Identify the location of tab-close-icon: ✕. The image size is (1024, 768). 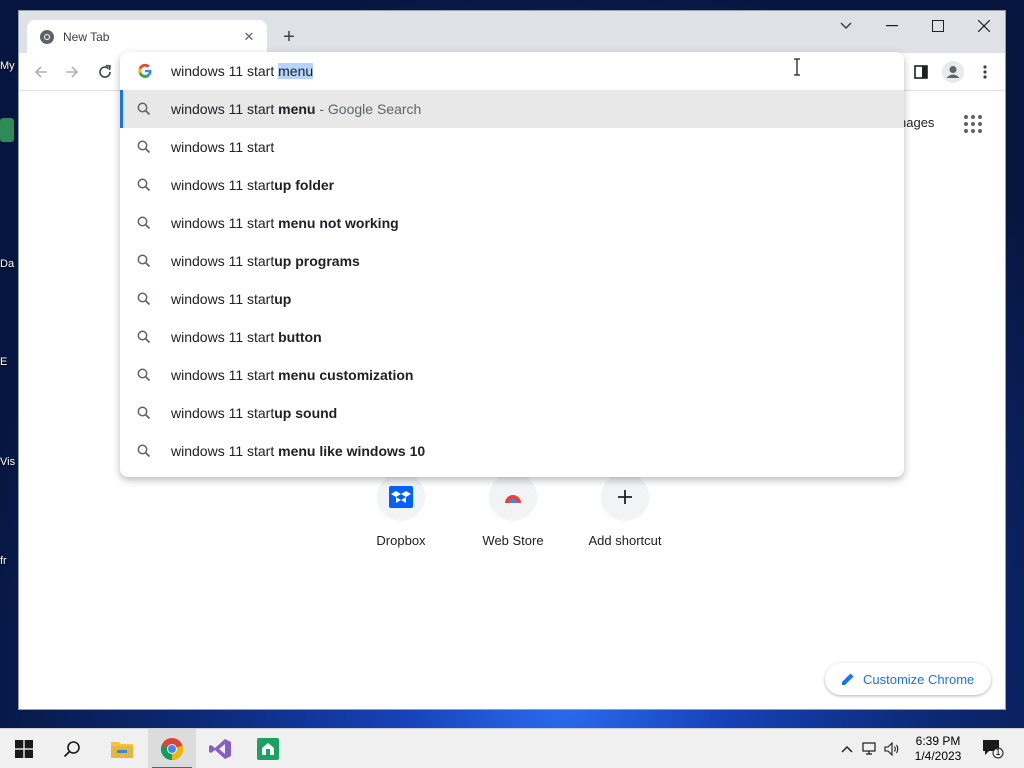
(249, 37).